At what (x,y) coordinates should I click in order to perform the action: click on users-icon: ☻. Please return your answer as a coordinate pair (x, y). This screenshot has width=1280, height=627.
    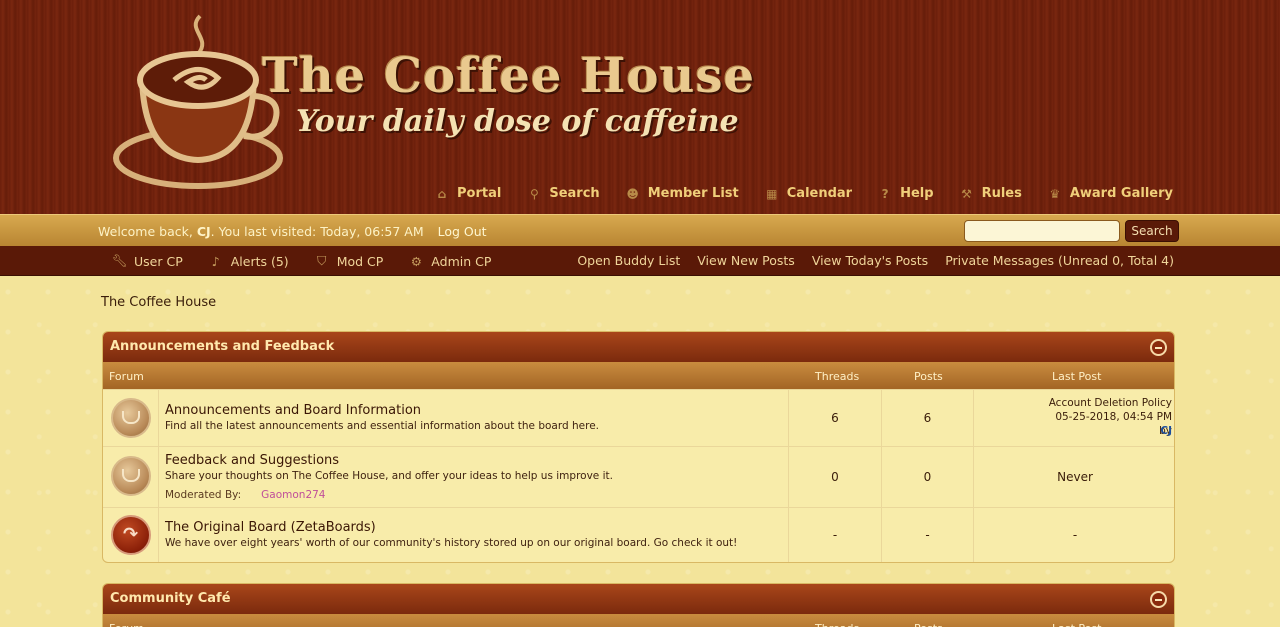
    Looking at the image, I should click on (632, 193).